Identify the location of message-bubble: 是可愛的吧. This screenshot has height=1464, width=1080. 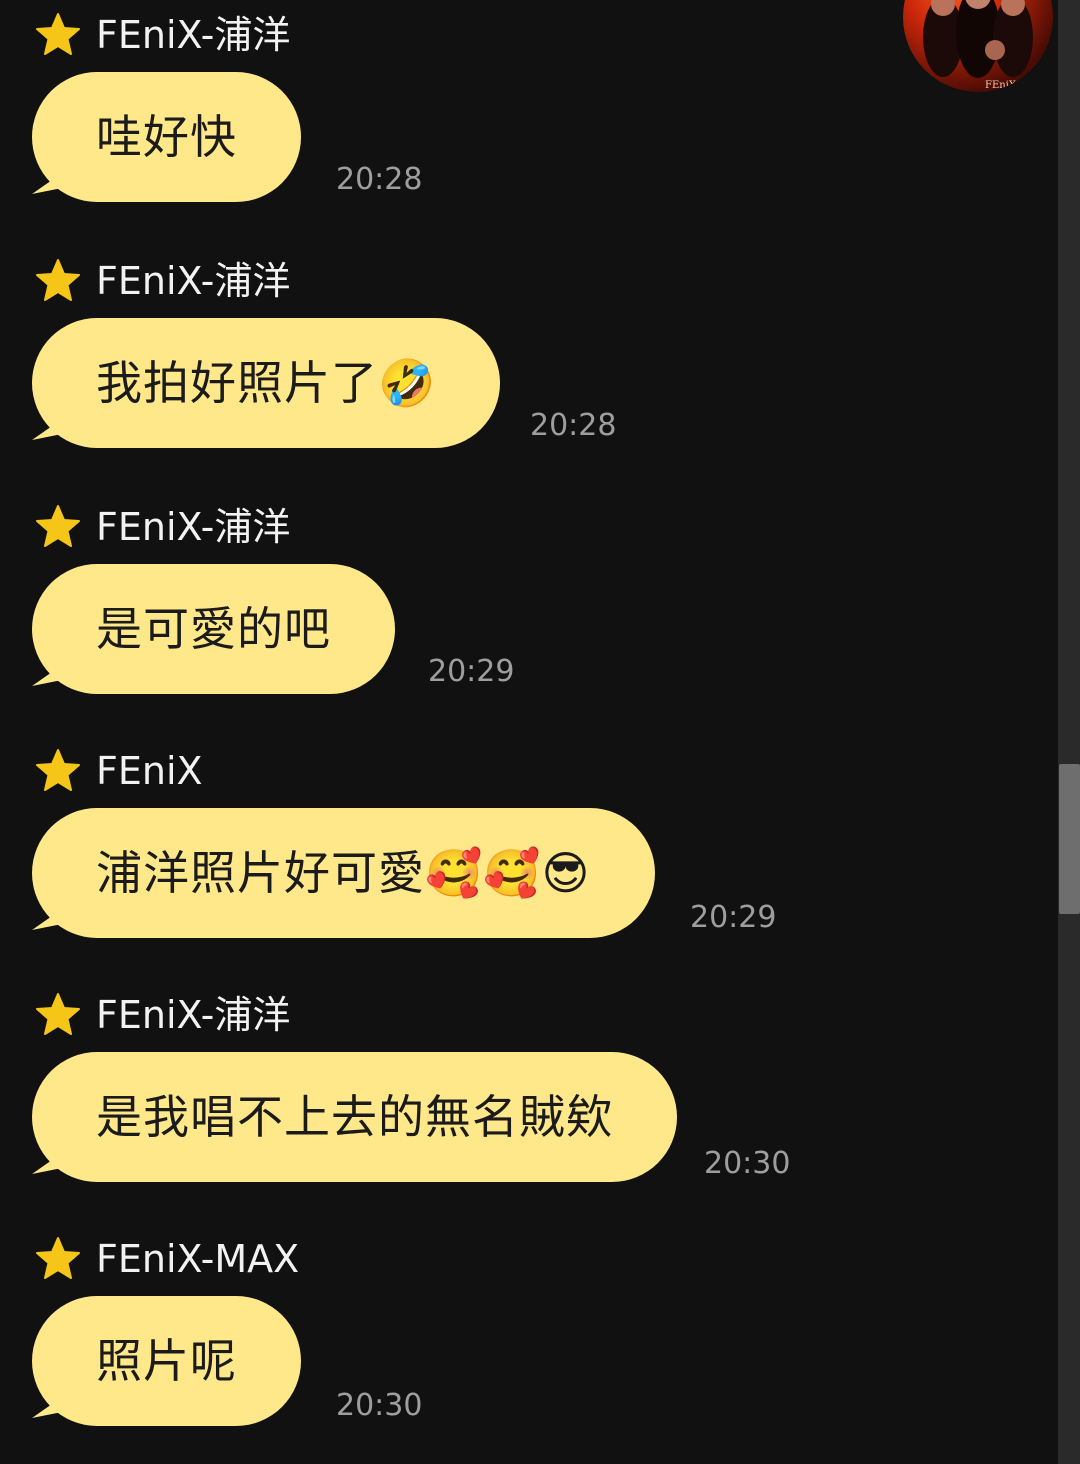
(213, 629).